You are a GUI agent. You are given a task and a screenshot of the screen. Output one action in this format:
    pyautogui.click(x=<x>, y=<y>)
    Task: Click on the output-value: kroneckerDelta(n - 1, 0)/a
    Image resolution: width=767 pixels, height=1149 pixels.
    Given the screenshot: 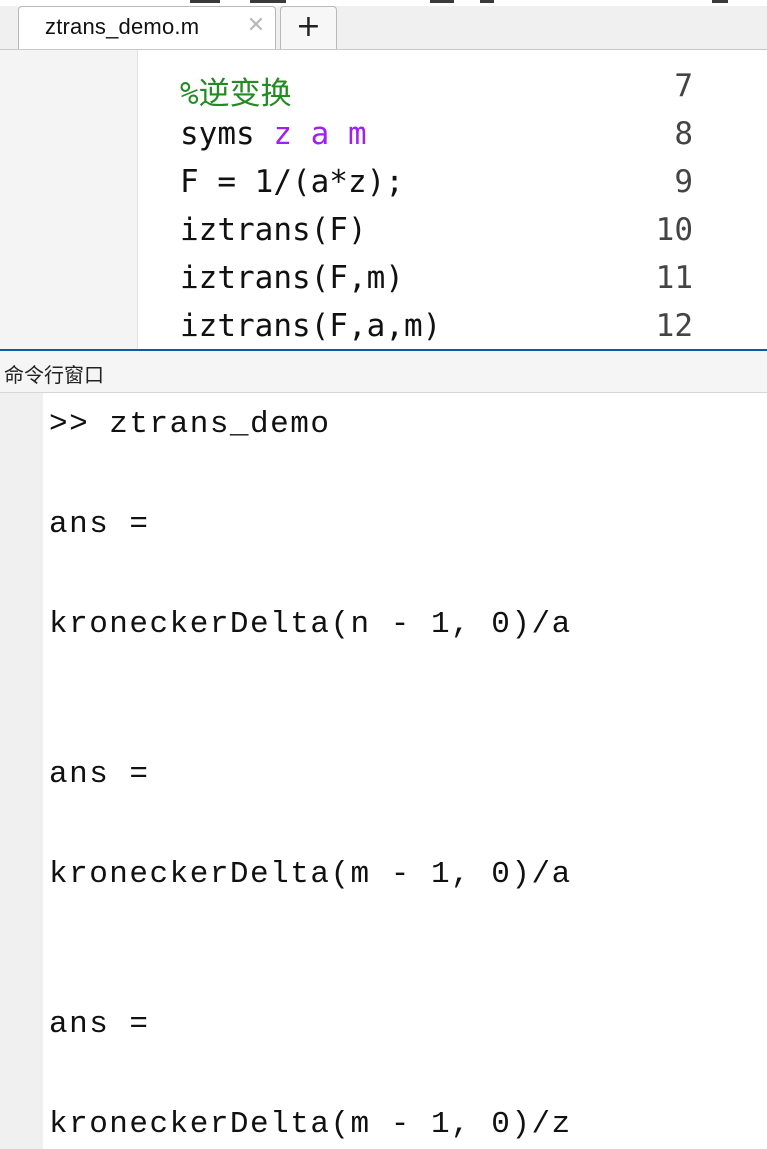 What is the action you would take?
    pyautogui.click(x=310, y=624)
    